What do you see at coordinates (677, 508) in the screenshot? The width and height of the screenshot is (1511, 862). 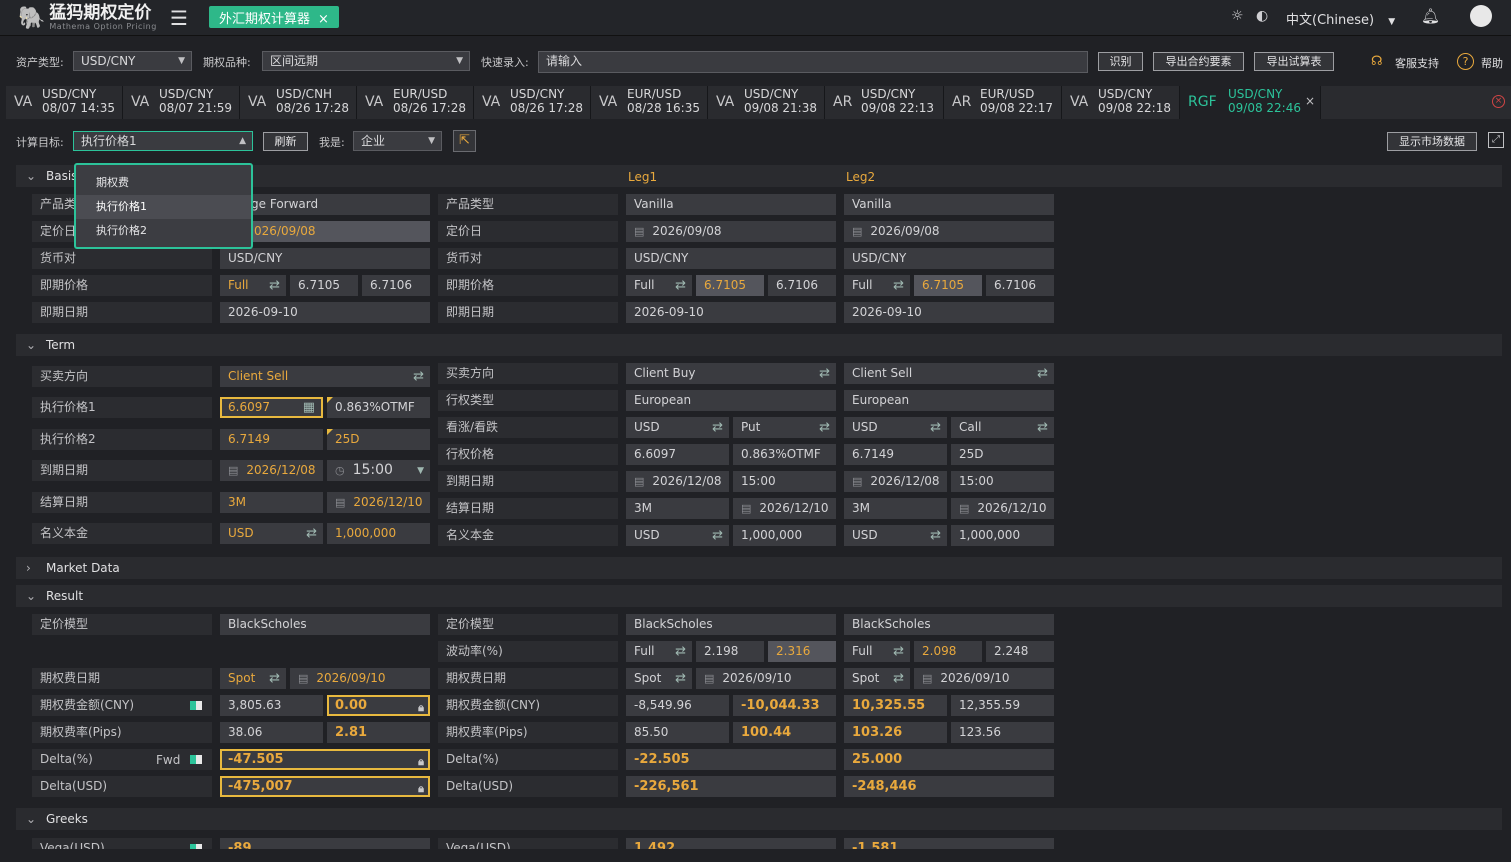 I see `leg1-tenor-field: 3M` at bounding box center [677, 508].